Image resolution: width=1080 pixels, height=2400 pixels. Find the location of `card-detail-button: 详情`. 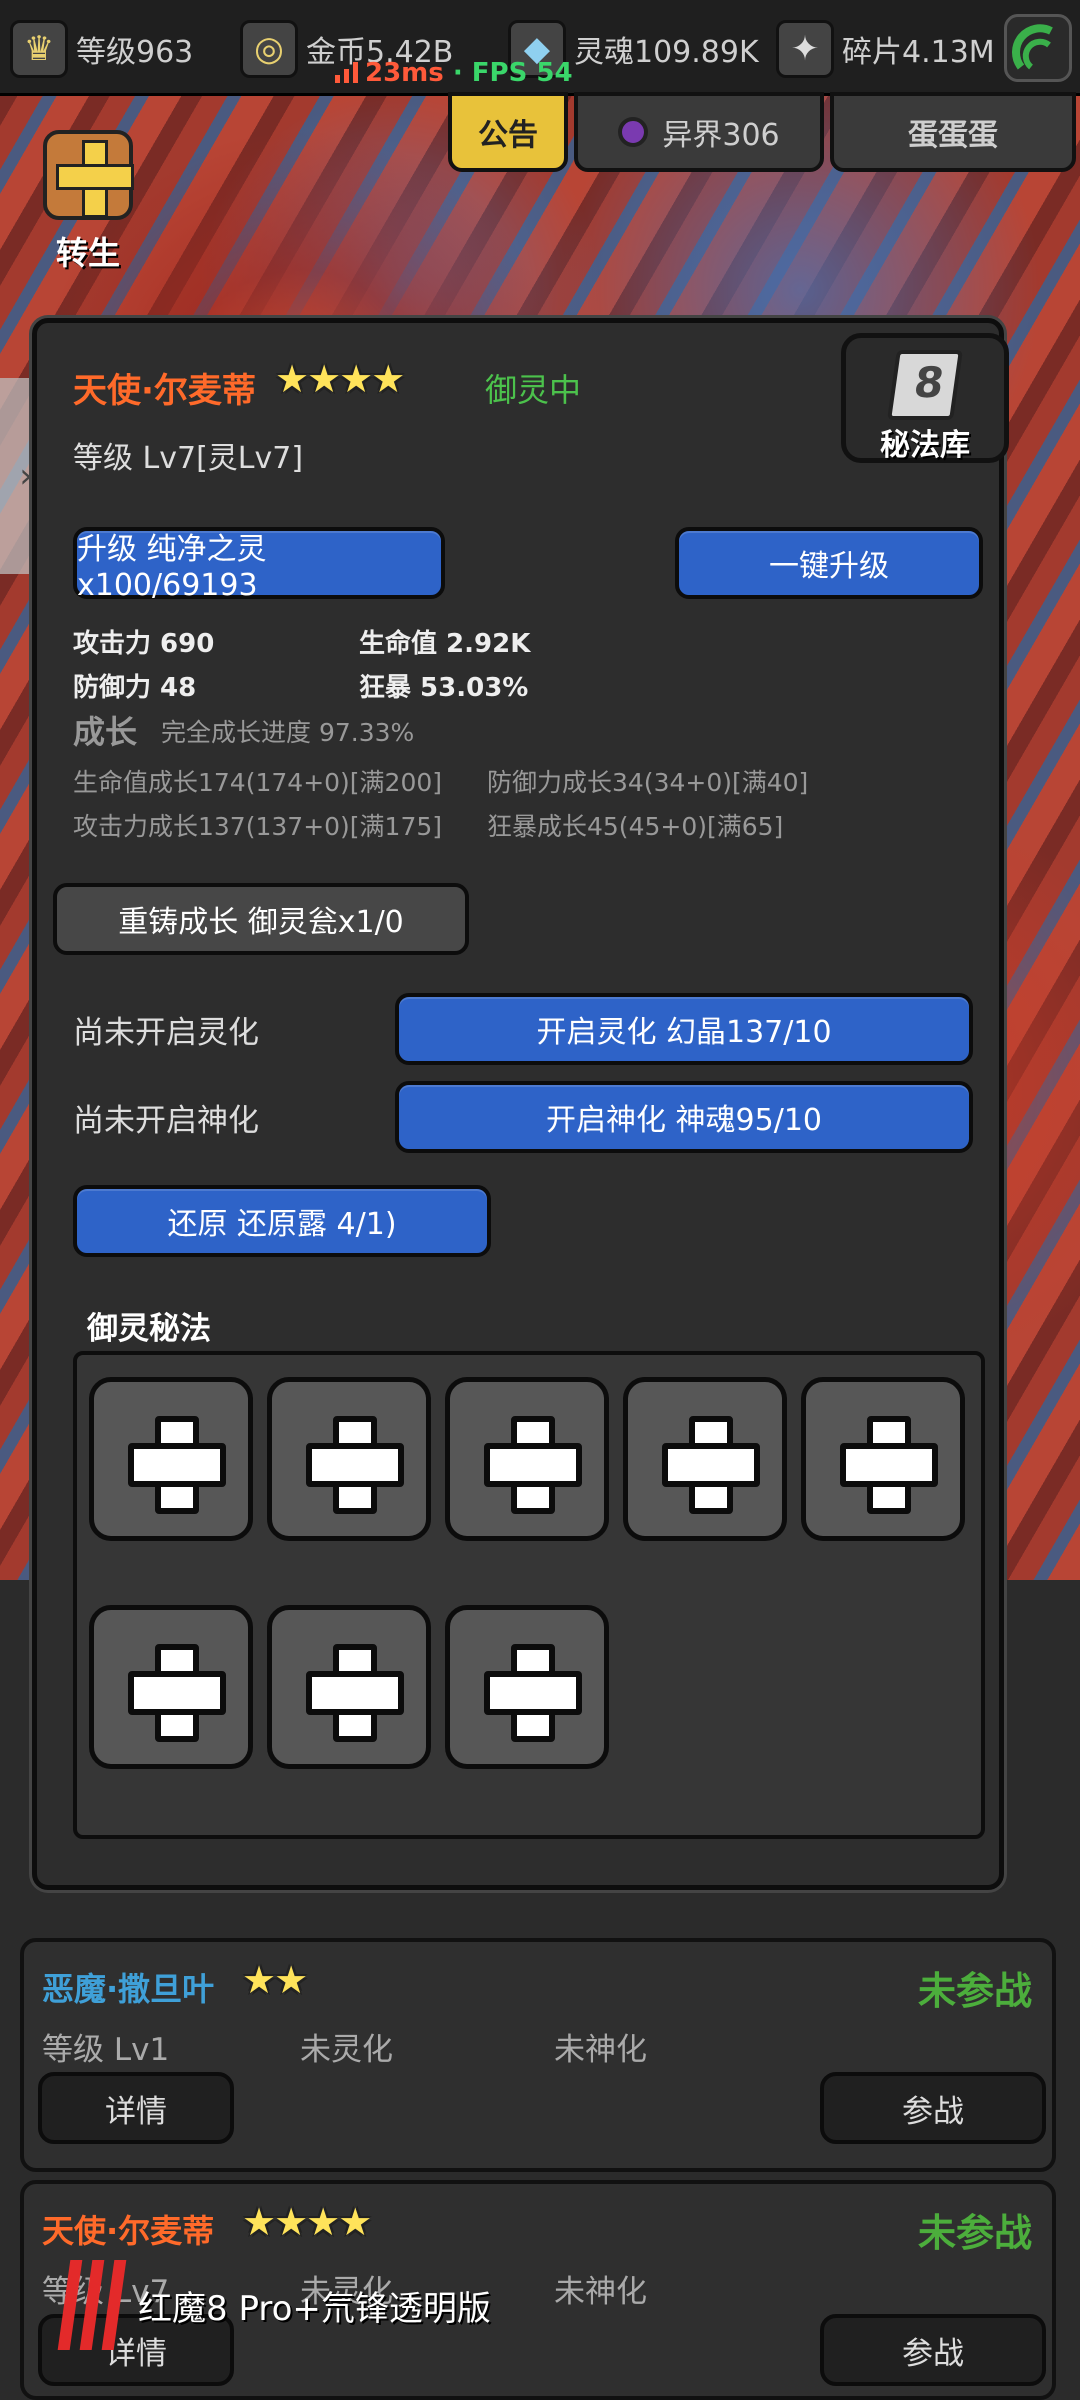

card-detail-button: 详情 is located at coordinates (136, 2108).